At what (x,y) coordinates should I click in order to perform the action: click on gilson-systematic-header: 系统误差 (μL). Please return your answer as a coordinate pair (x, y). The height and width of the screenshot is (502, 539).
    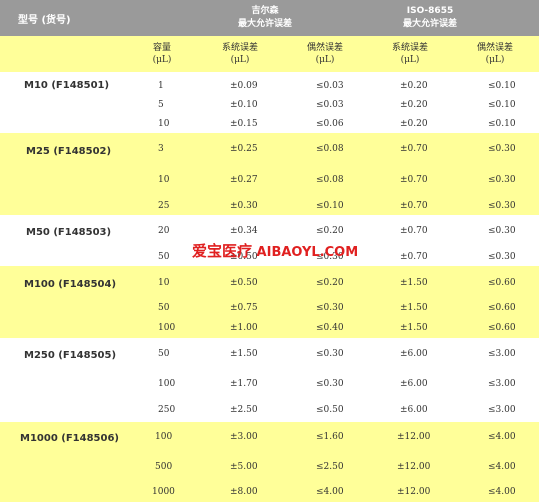
    Looking at the image, I should click on (240, 54).